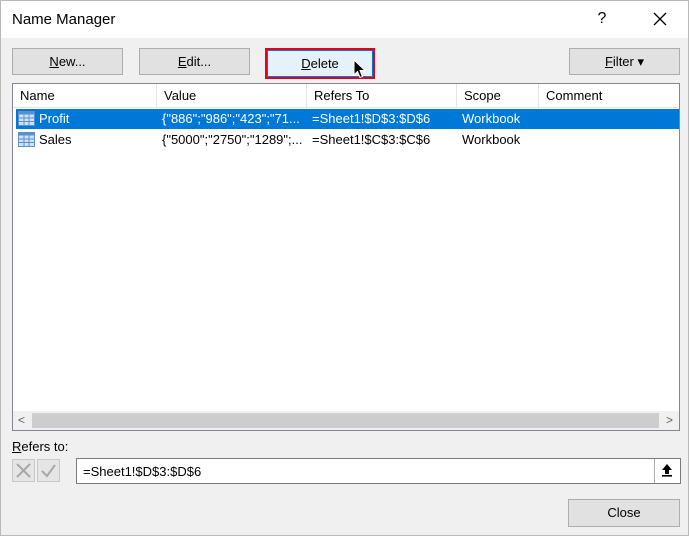 This screenshot has width=689, height=536. What do you see at coordinates (602, 19) in the screenshot?
I see `help-button: ?` at bounding box center [602, 19].